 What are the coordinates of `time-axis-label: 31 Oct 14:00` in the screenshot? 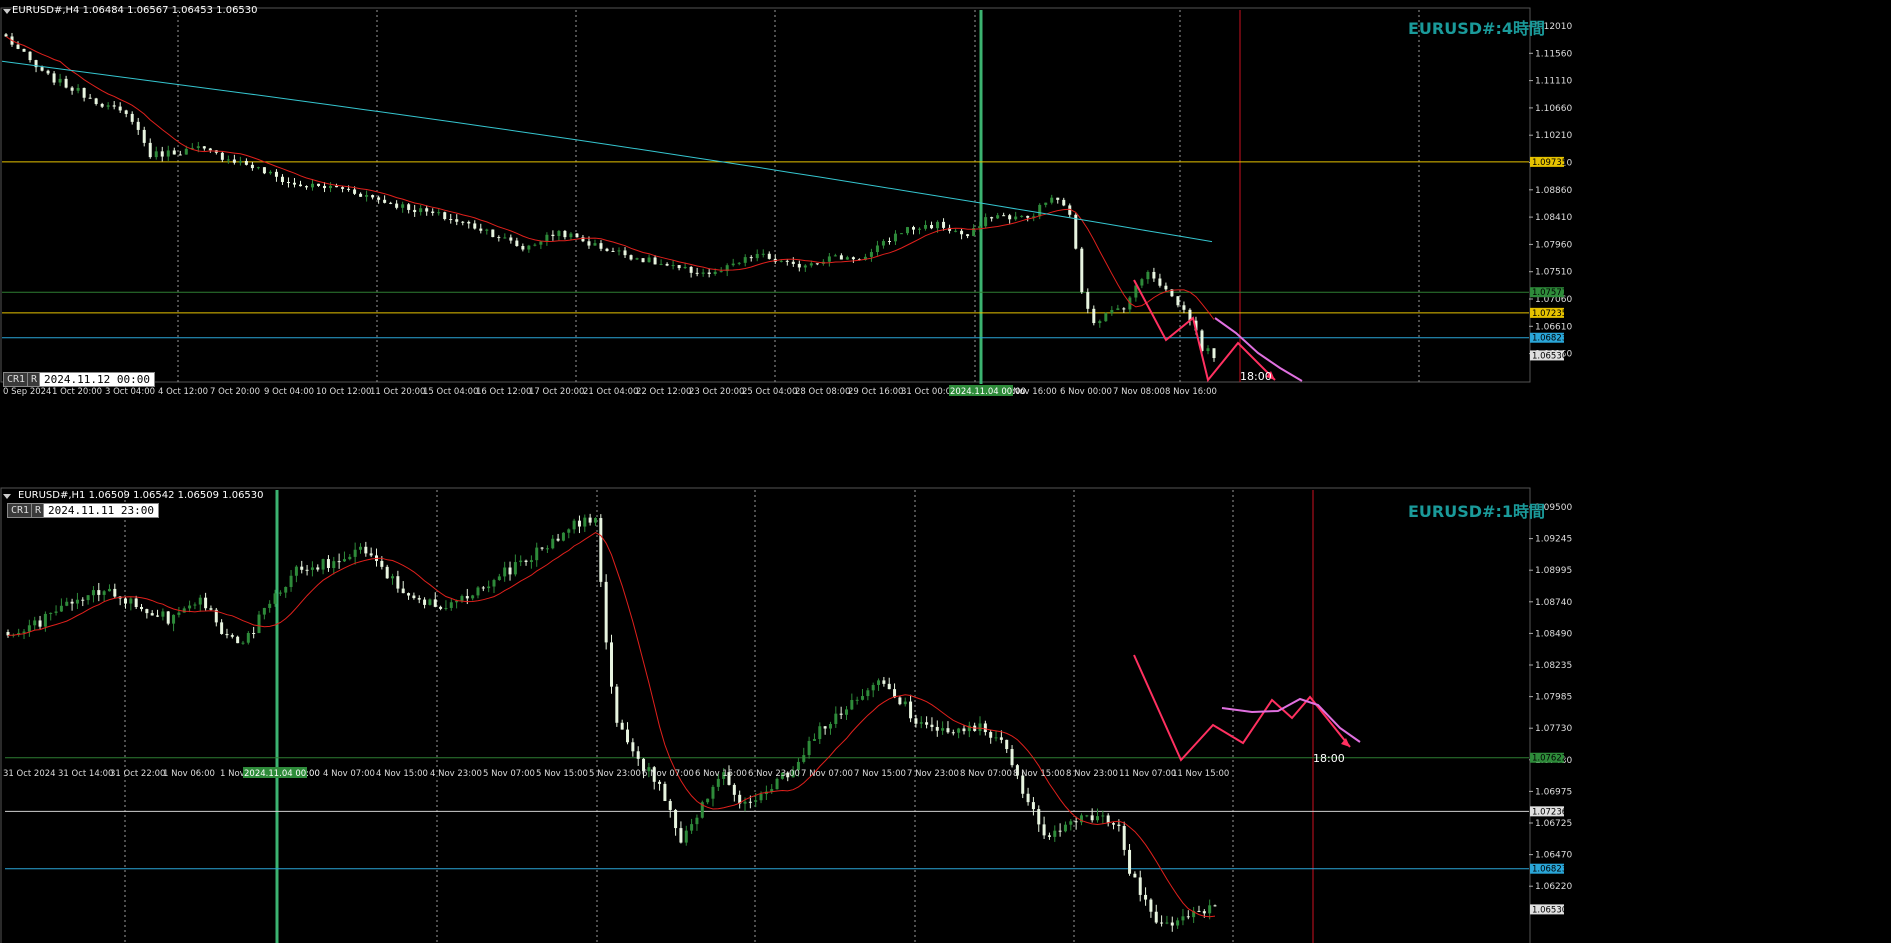 It's located at (85, 774).